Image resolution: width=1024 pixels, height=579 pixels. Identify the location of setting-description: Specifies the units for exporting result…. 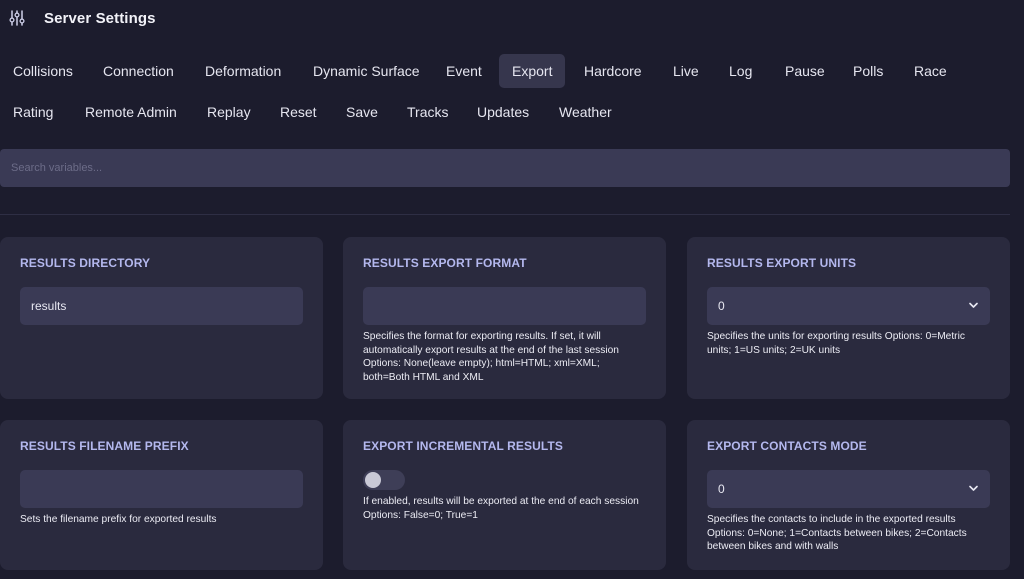
(836, 343).